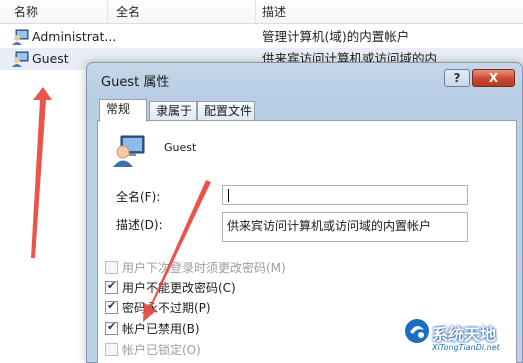  What do you see at coordinates (138, 197) in the screenshot?
I see `full-name-label: 全名(F):` at bounding box center [138, 197].